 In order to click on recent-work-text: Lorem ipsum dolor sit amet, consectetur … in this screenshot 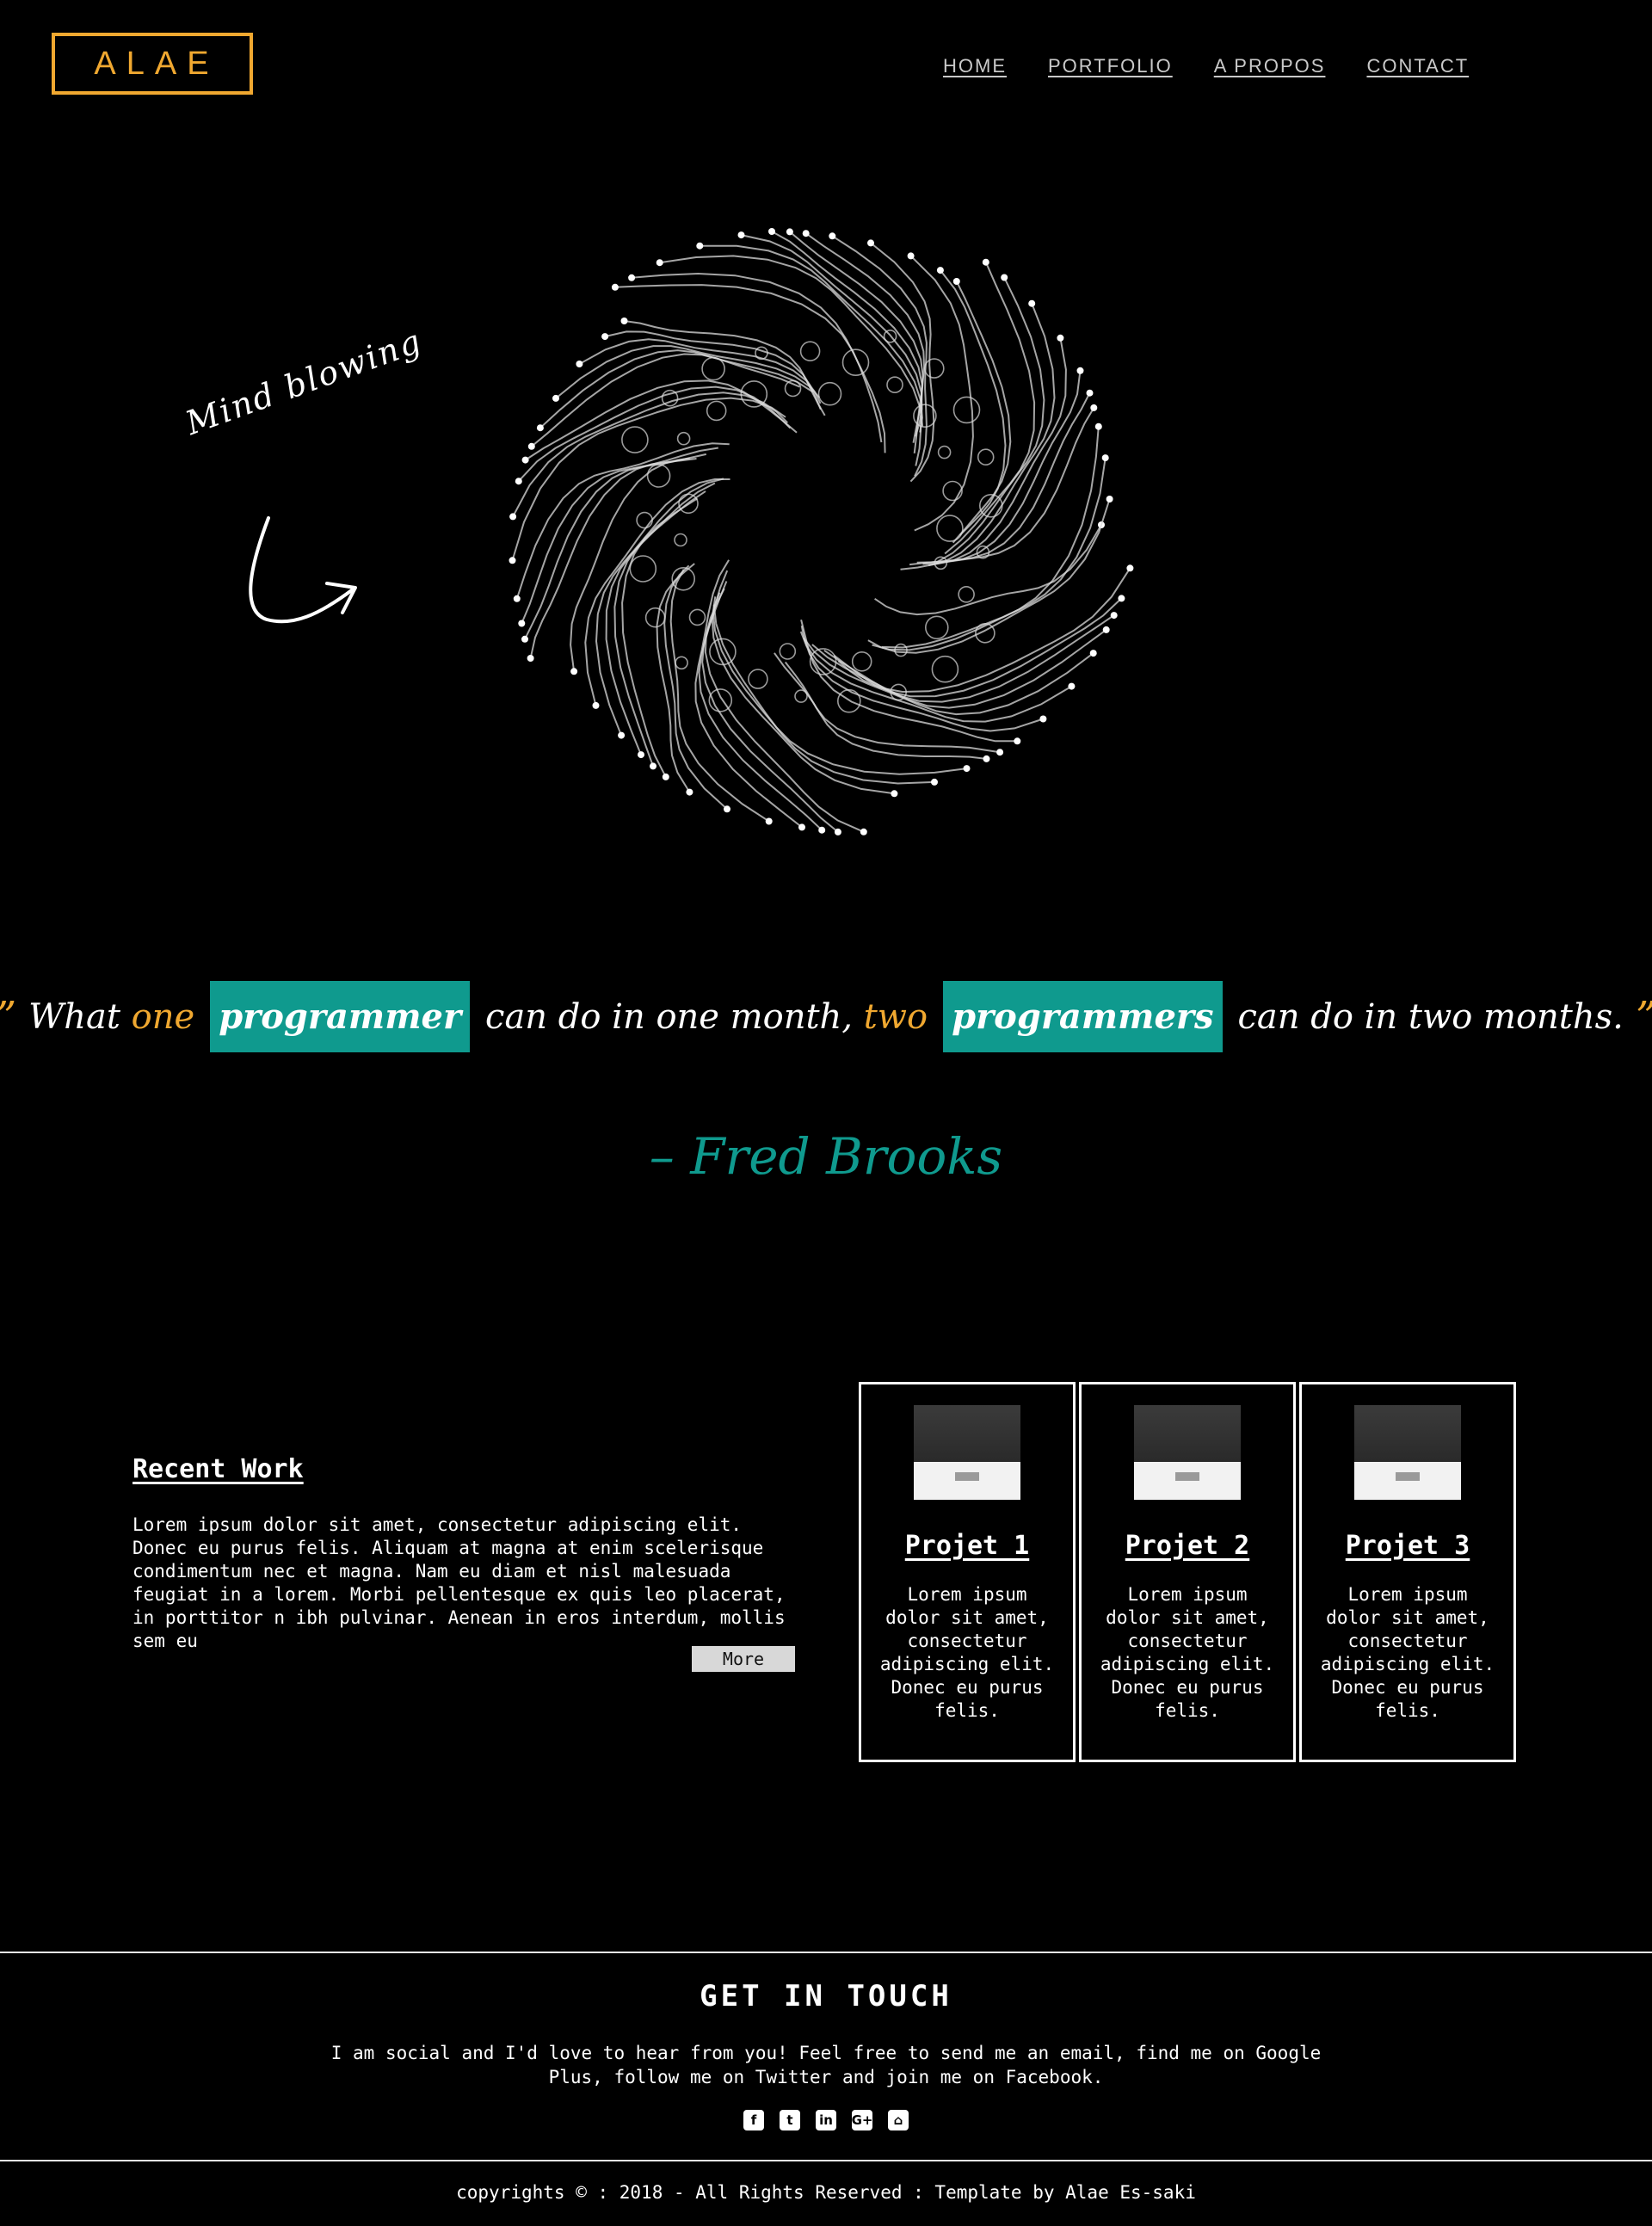, I will do `click(459, 1582)`.